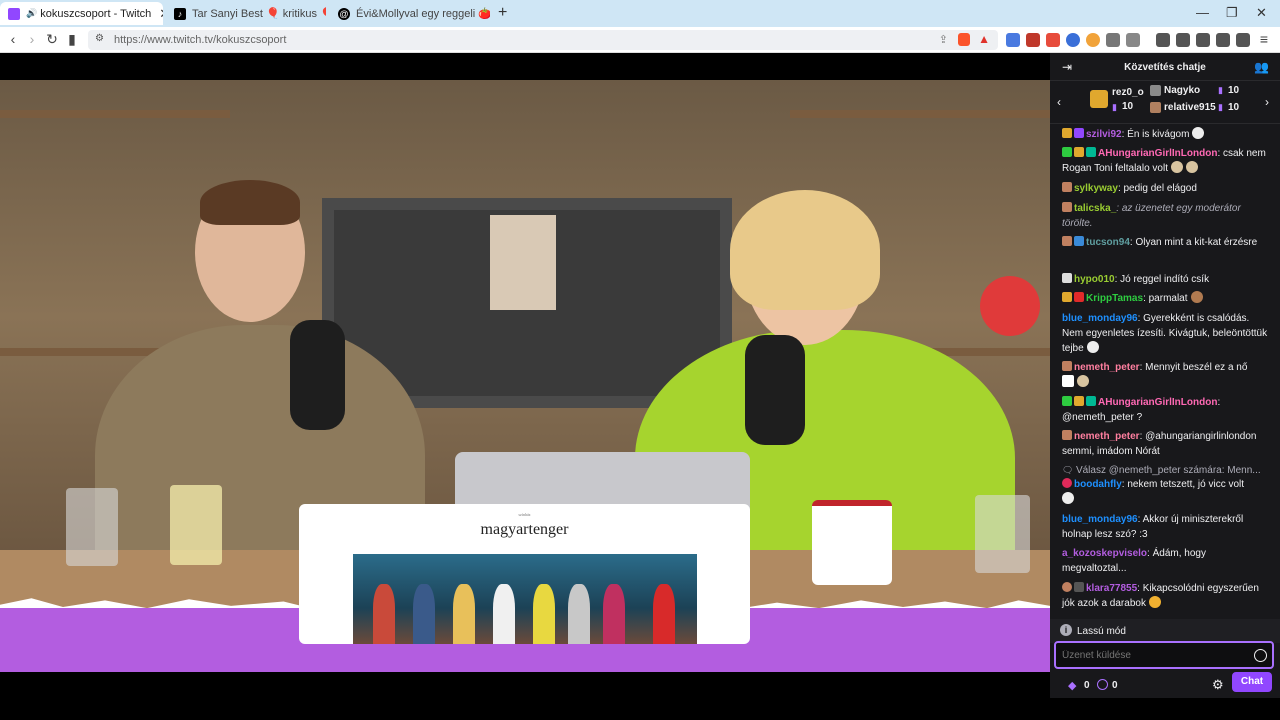 Image resolution: width=1280 pixels, height=720 pixels. I want to click on avatar, so click(1155, 107).